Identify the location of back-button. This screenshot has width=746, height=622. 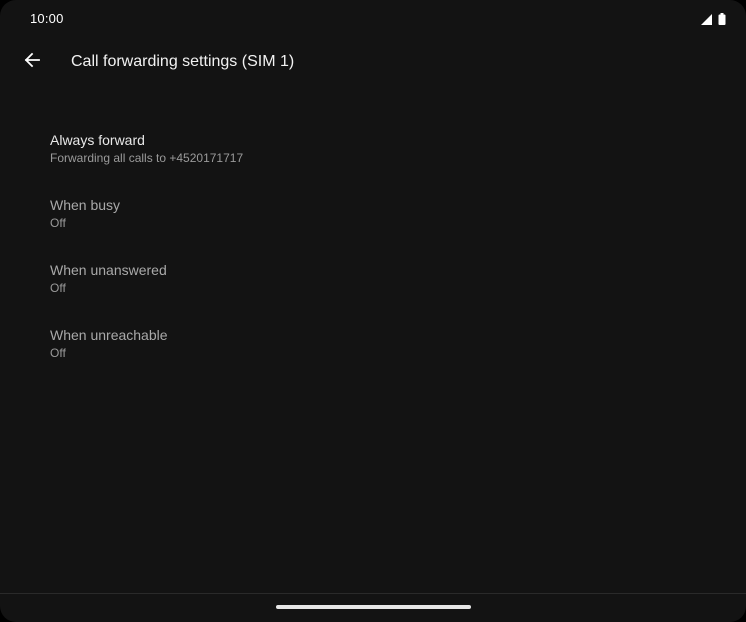
(32, 62).